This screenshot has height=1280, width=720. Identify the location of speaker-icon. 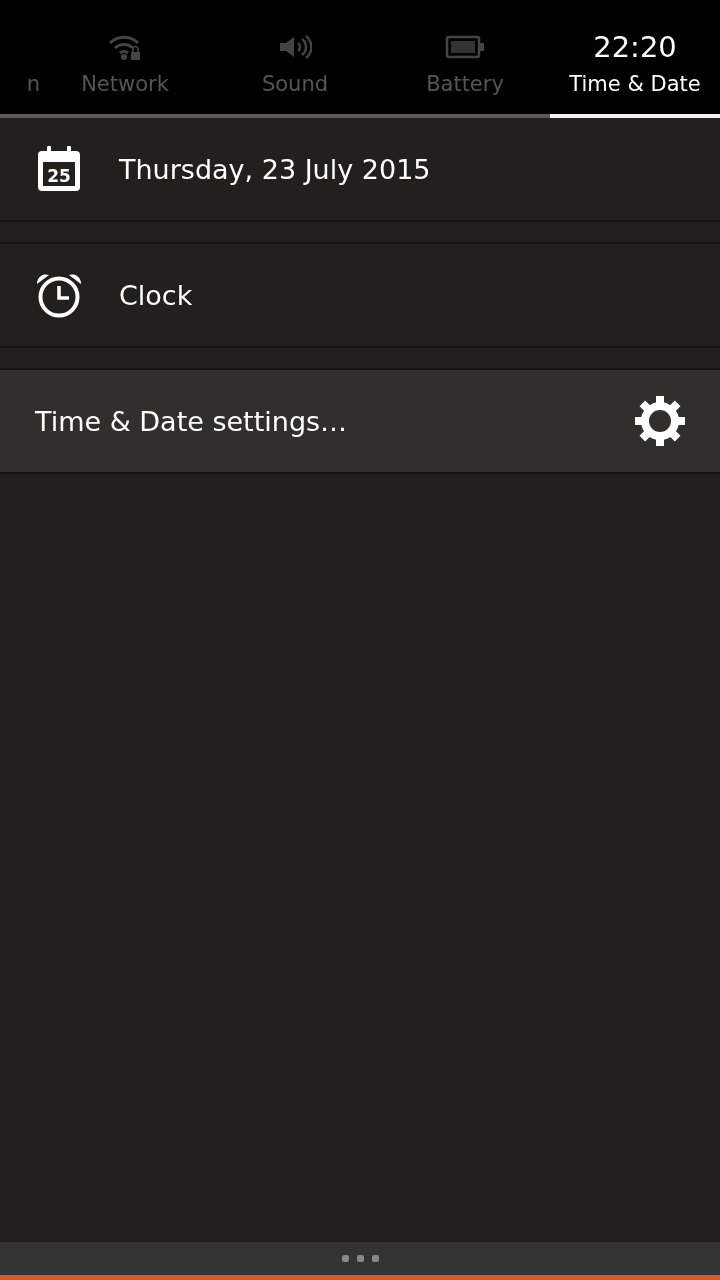
(295, 47).